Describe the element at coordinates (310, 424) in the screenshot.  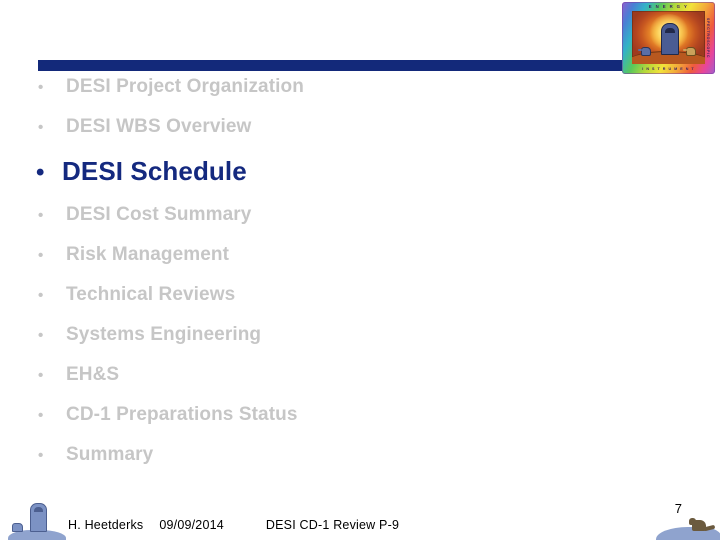
I see `agenda-item: • CD-1 Preparations Status` at that location.